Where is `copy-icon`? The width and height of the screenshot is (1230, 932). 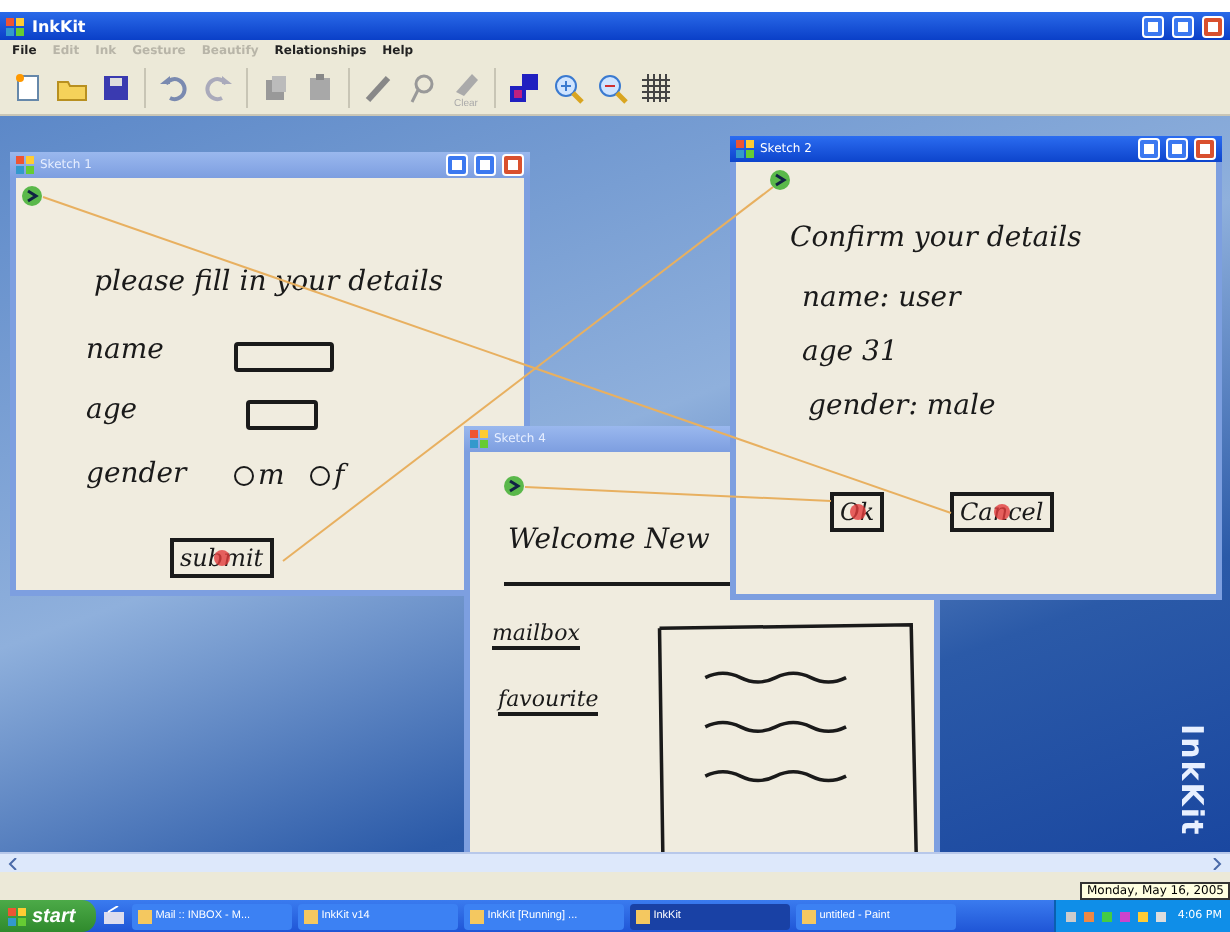 copy-icon is located at coordinates (276, 88).